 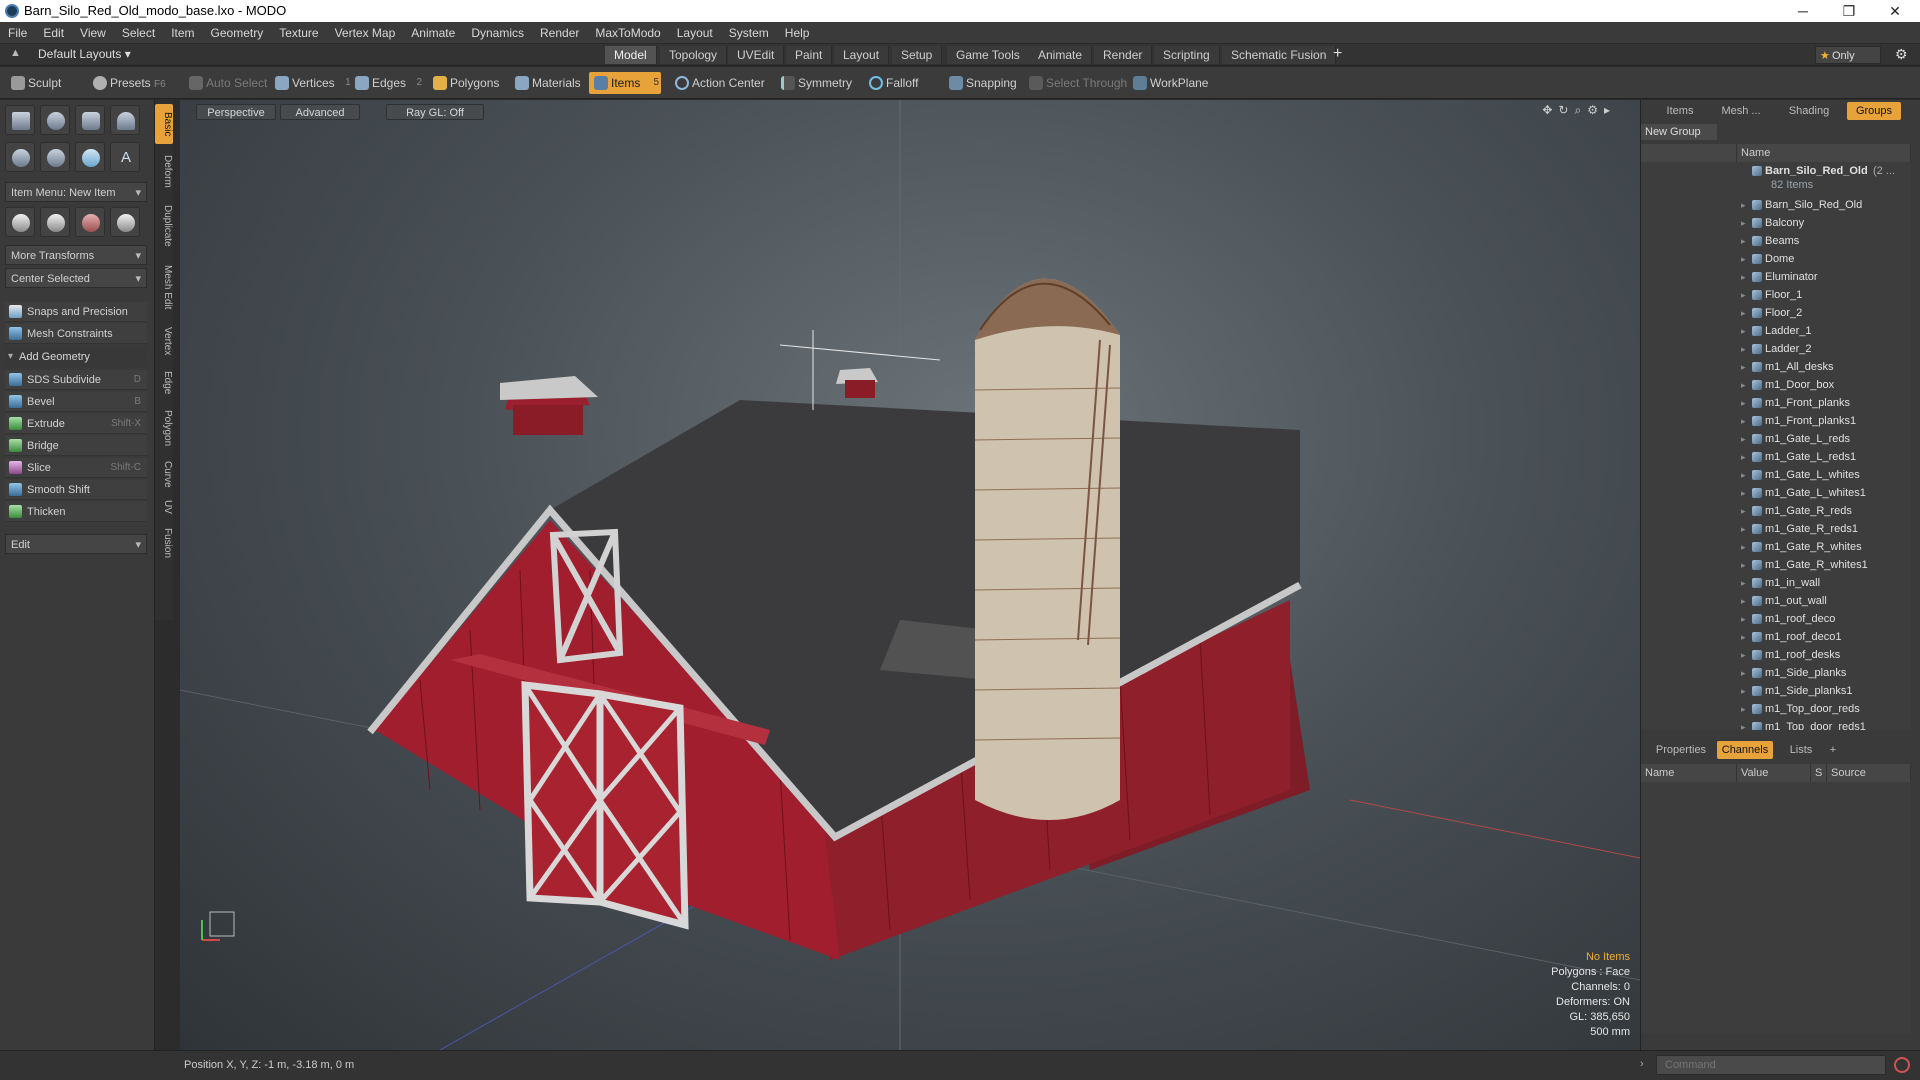 I want to click on list-item: ▸ m1_Gate_L_whites, so click(x=1776, y=475).